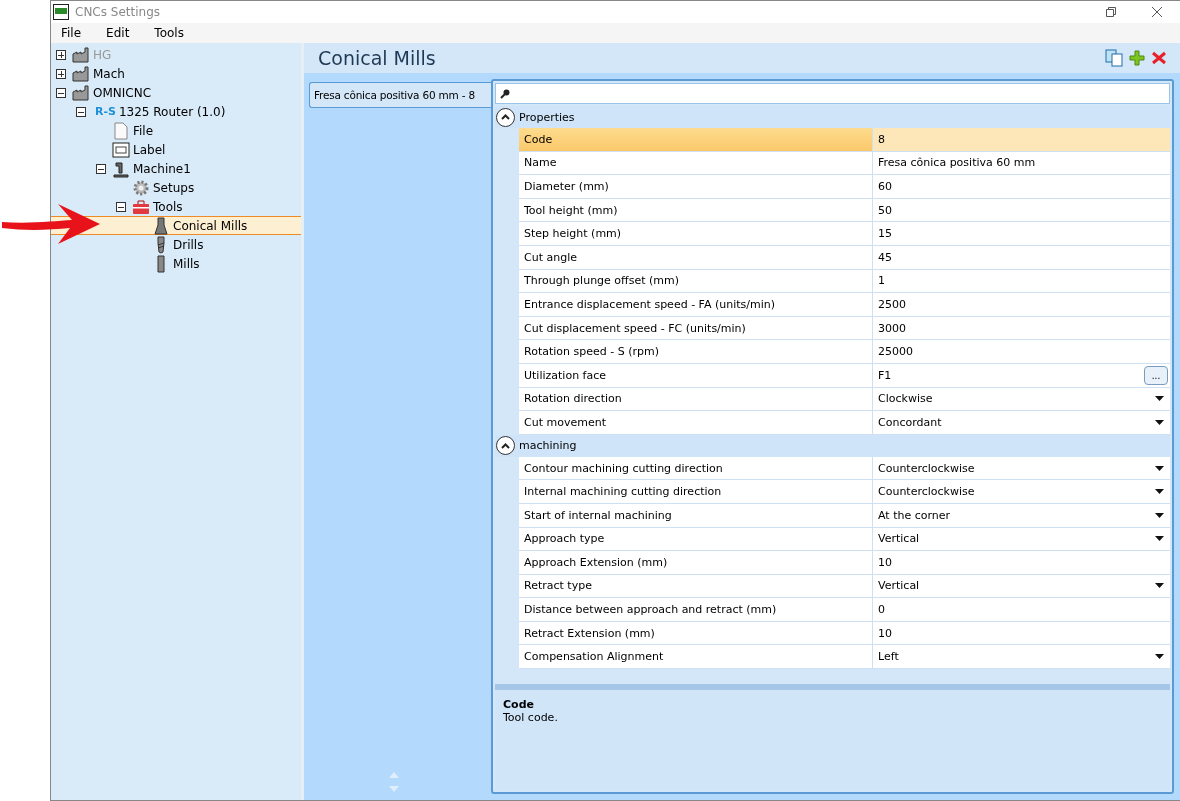 This screenshot has height=801, width=1180. What do you see at coordinates (696, 281) in the screenshot?
I see `property-name: Through plunge offset (mm)` at bounding box center [696, 281].